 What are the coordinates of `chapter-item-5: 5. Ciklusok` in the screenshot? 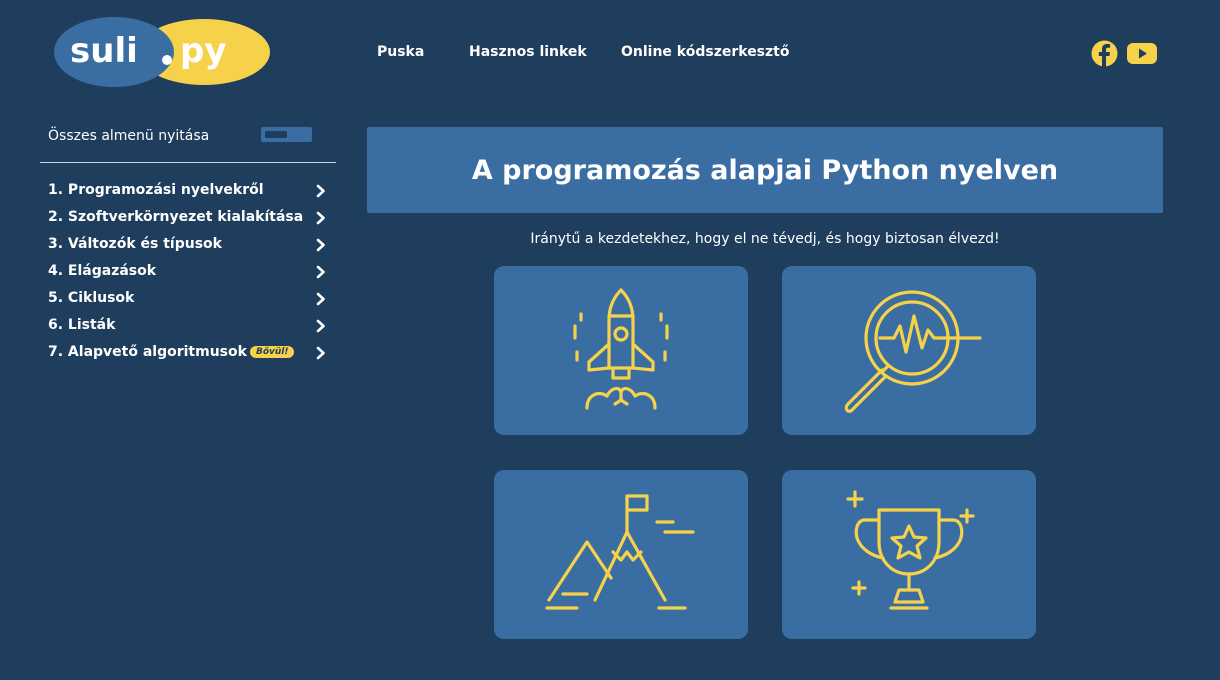 It's located at (188, 299).